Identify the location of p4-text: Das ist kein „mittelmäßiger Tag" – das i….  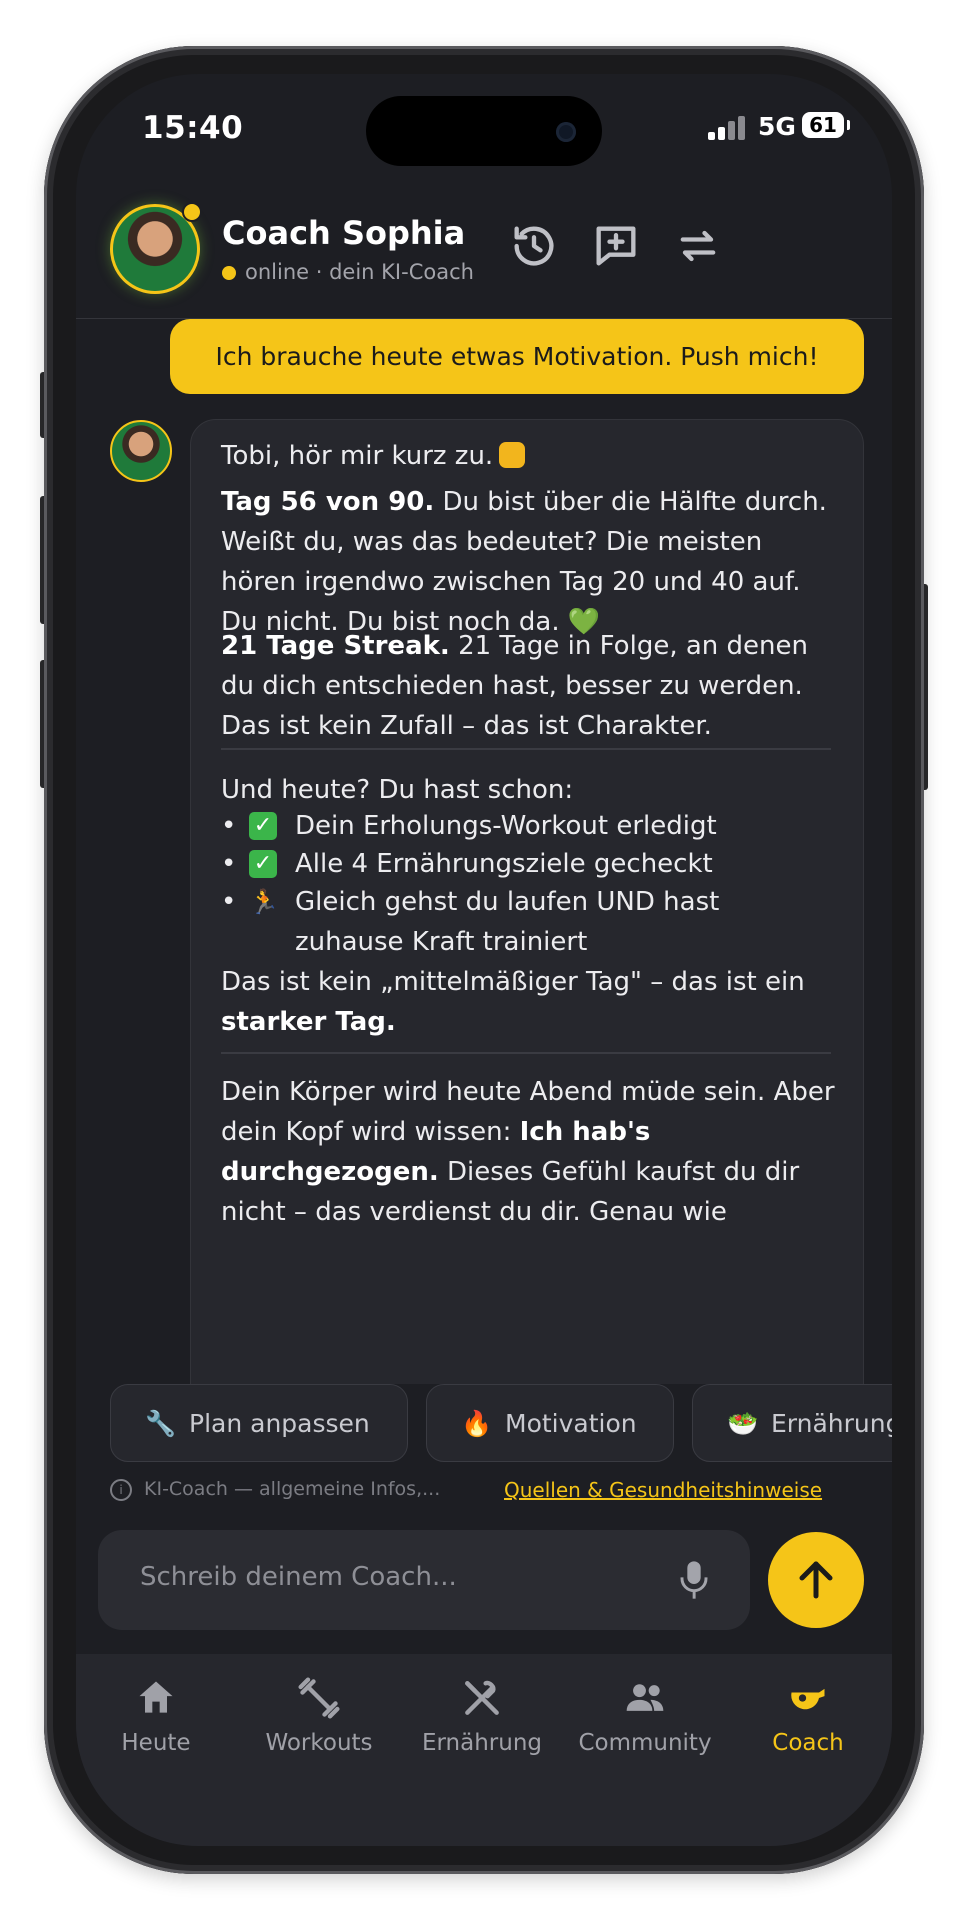
(513, 982).